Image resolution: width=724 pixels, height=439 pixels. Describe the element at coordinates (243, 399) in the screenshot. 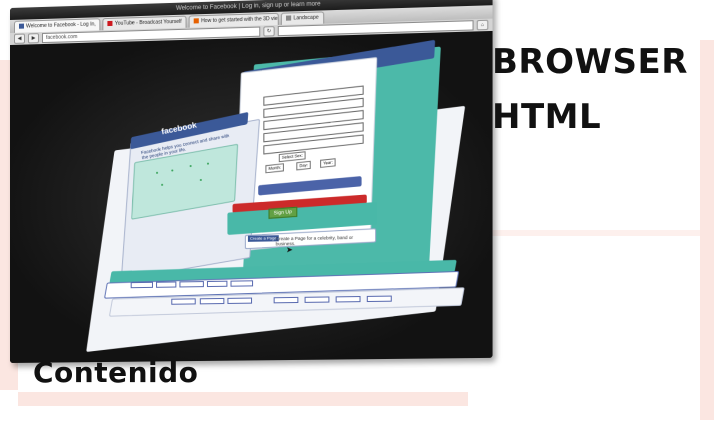

I see `background-strip-bottom` at that location.